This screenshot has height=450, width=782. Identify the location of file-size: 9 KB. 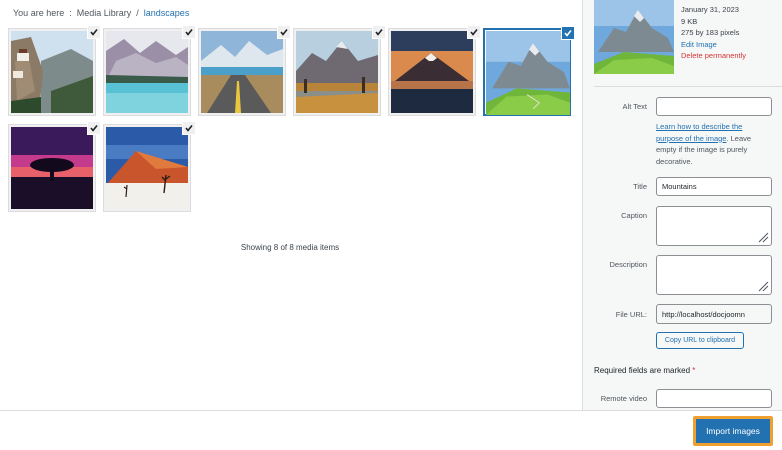
(689, 21).